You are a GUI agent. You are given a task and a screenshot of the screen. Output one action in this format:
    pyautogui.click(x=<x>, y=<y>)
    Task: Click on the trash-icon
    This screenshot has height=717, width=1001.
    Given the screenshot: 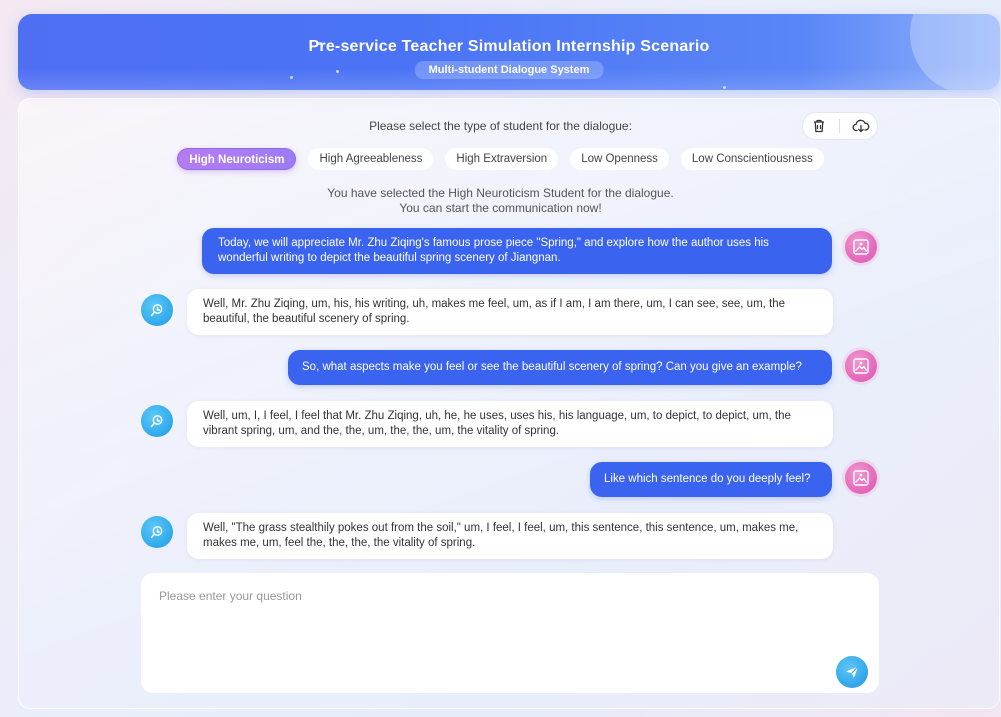 What is the action you would take?
    pyautogui.click(x=819, y=126)
    